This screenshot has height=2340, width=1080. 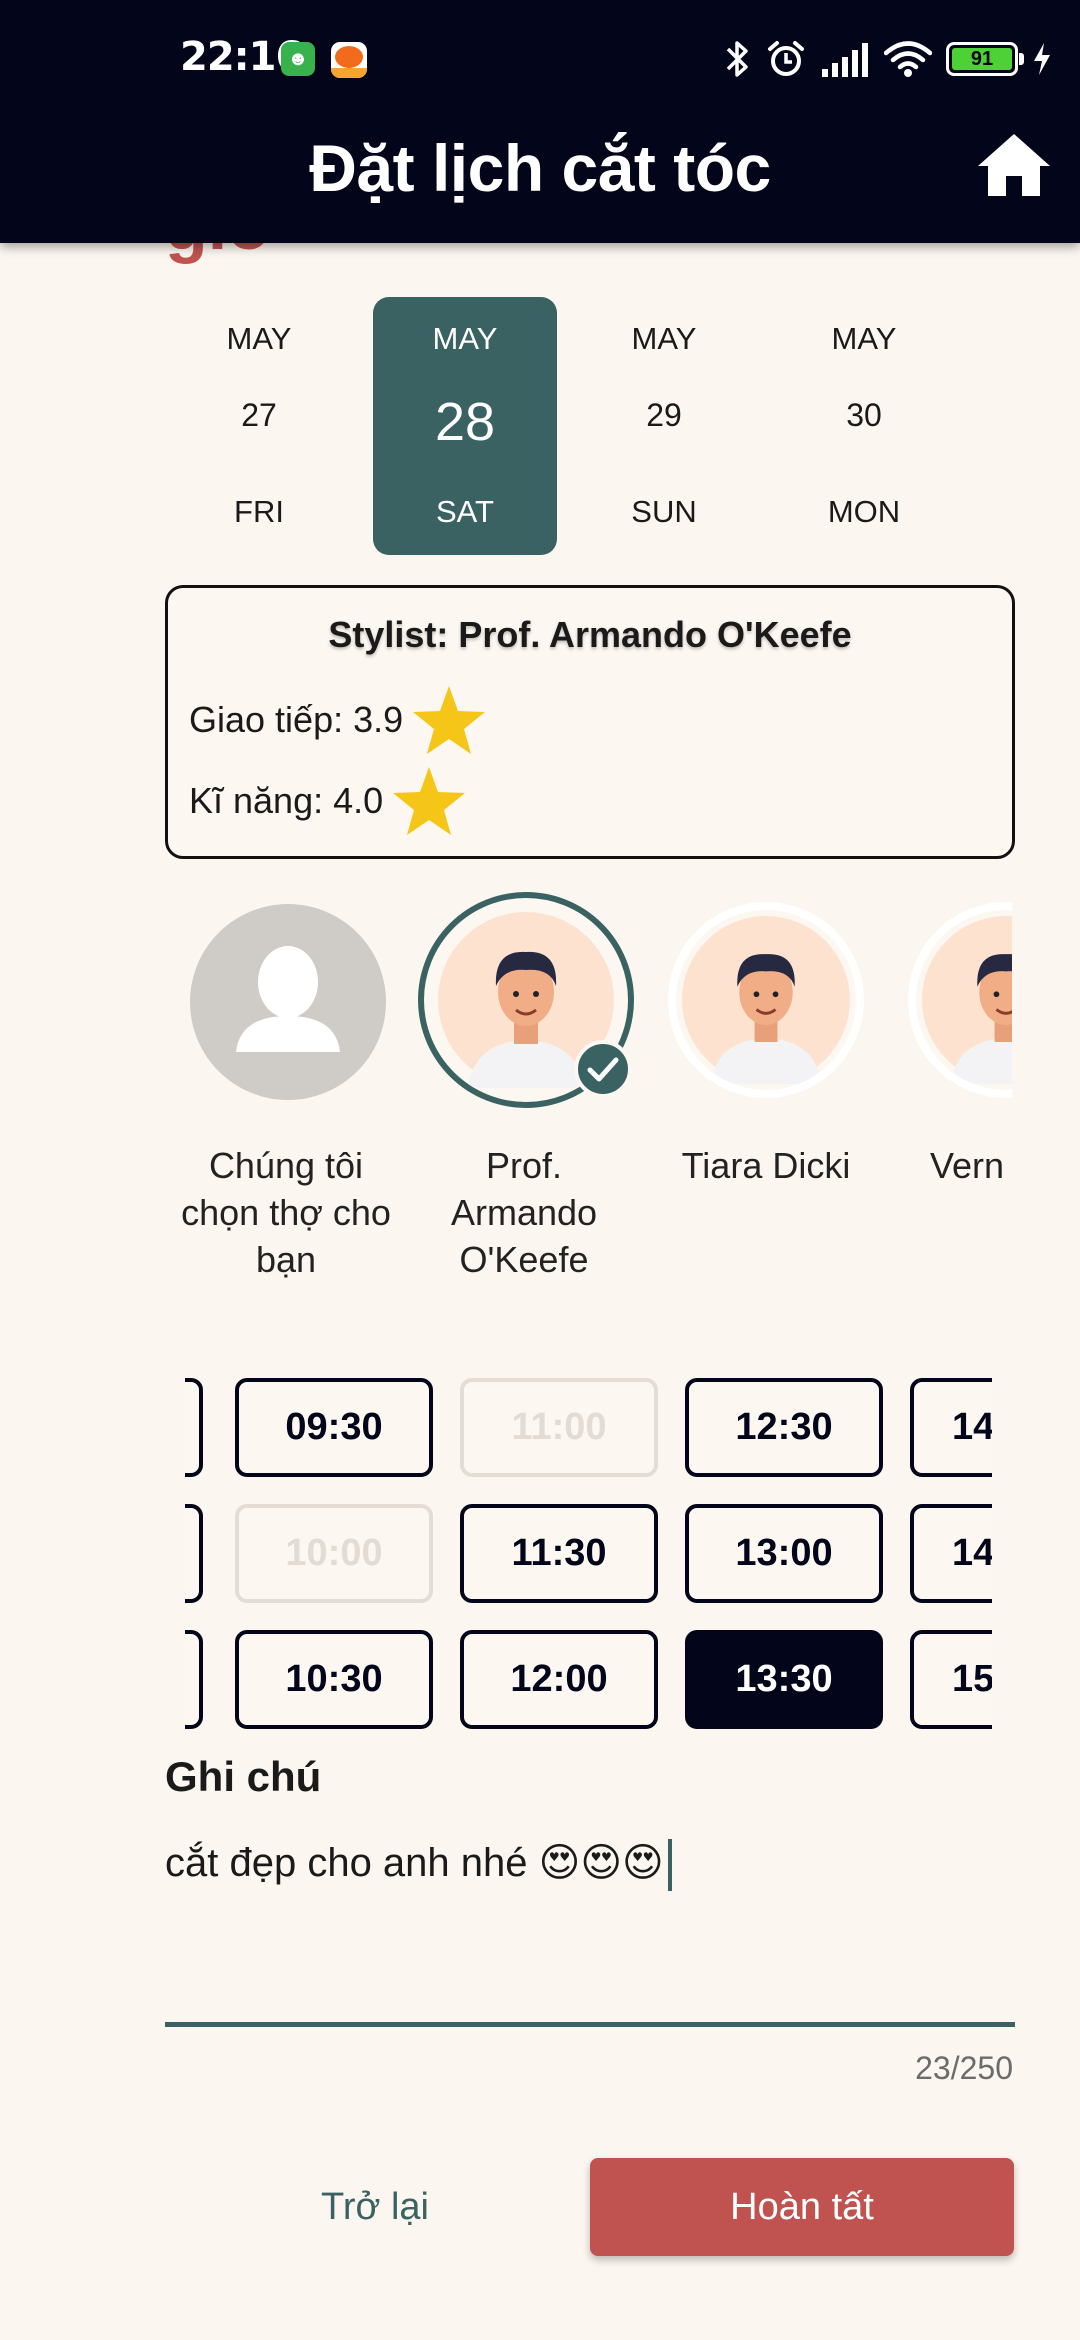 I want to click on page-title: Đặt lịch cắt tóc, so click(x=540, y=168).